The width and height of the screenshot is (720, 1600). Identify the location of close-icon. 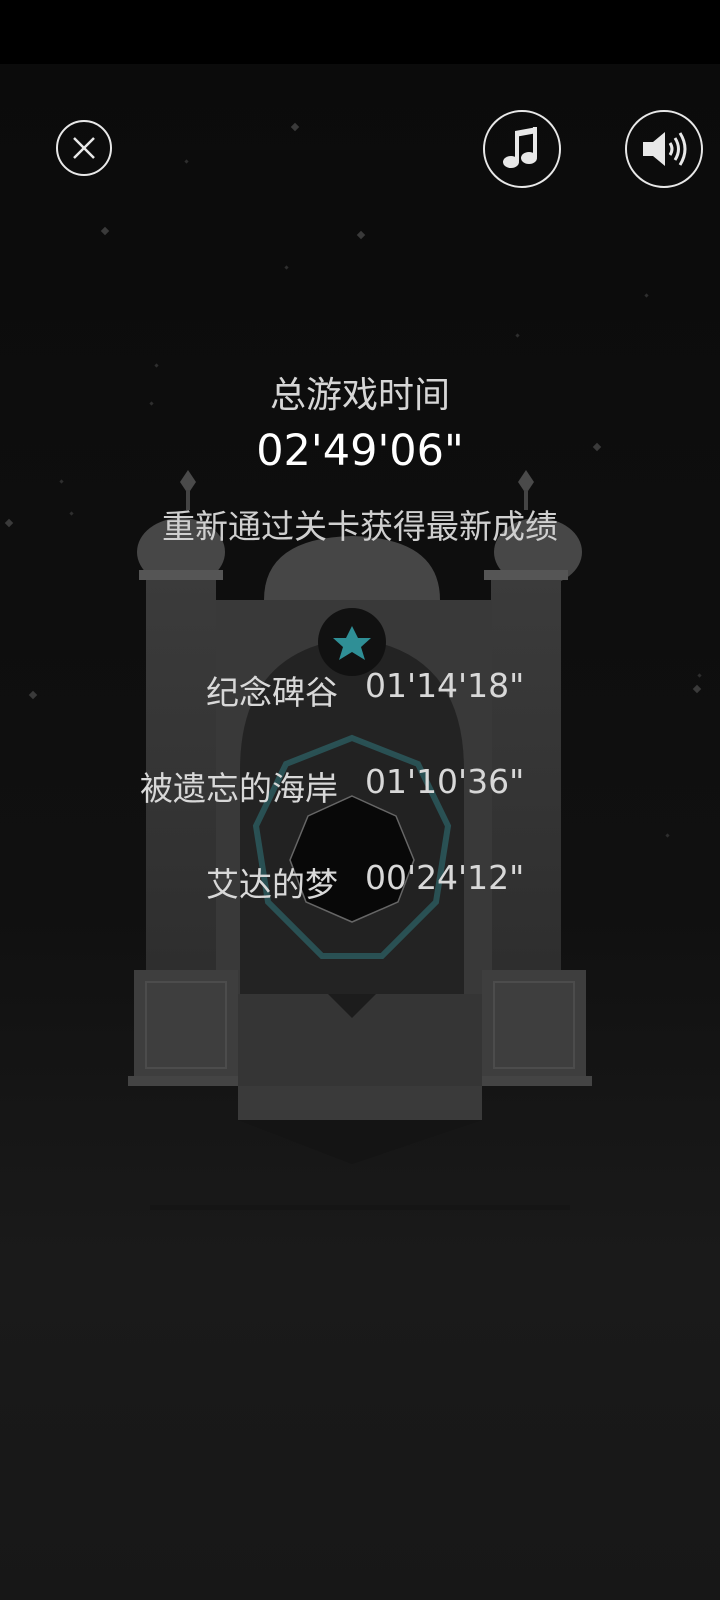
(84, 148).